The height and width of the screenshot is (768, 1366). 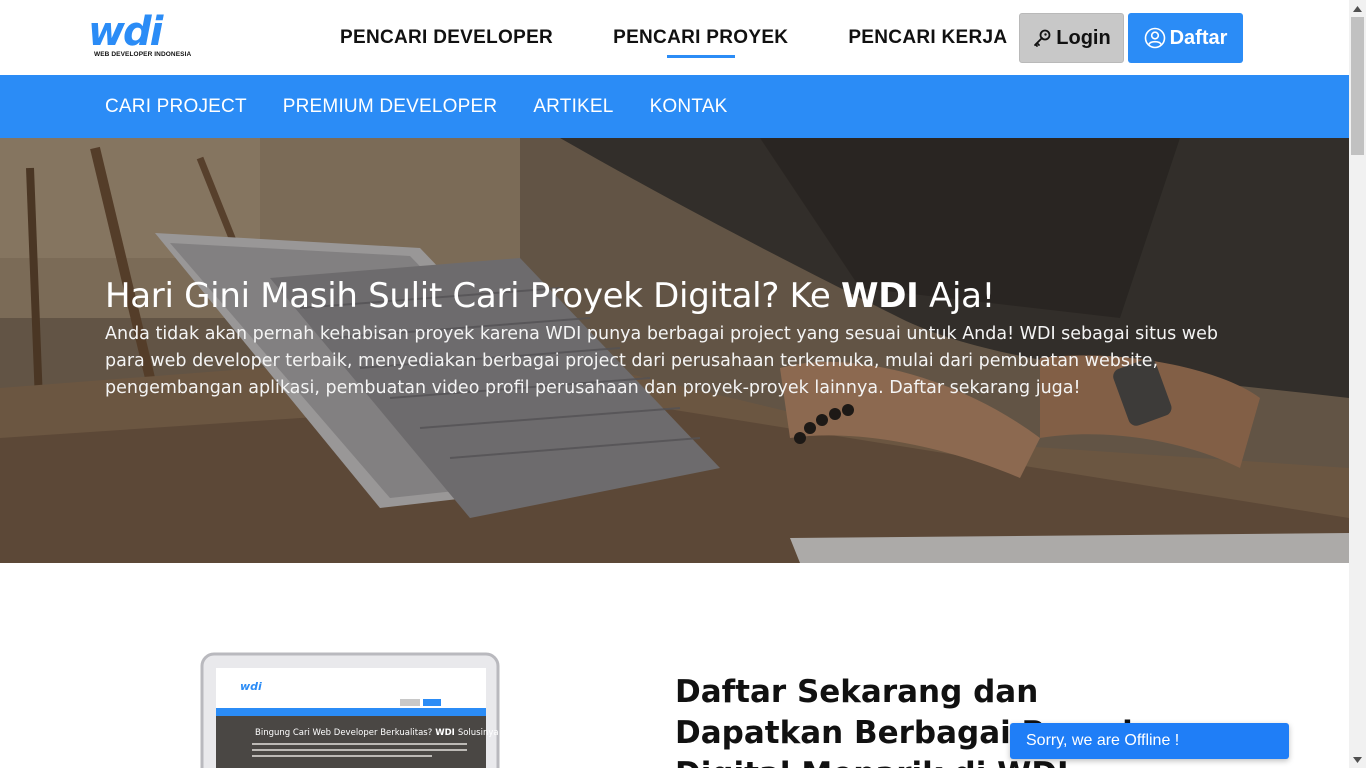 What do you see at coordinates (1357, 384) in the screenshot?
I see `page-scrollbar` at bounding box center [1357, 384].